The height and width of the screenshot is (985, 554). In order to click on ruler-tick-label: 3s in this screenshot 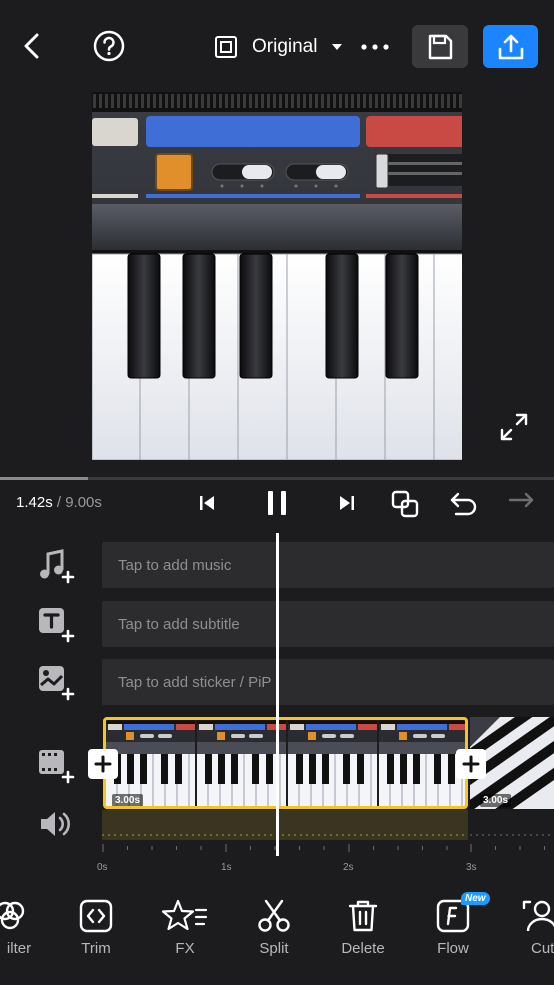, I will do `click(471, 867)`.